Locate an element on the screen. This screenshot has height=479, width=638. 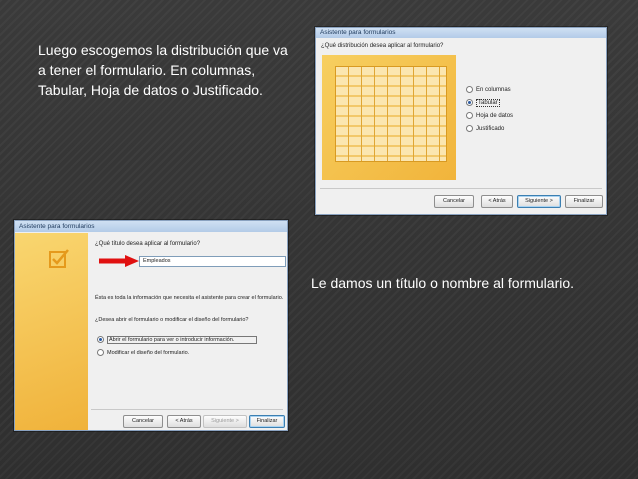
layout-preview-table is located at coordinates (391, 114).